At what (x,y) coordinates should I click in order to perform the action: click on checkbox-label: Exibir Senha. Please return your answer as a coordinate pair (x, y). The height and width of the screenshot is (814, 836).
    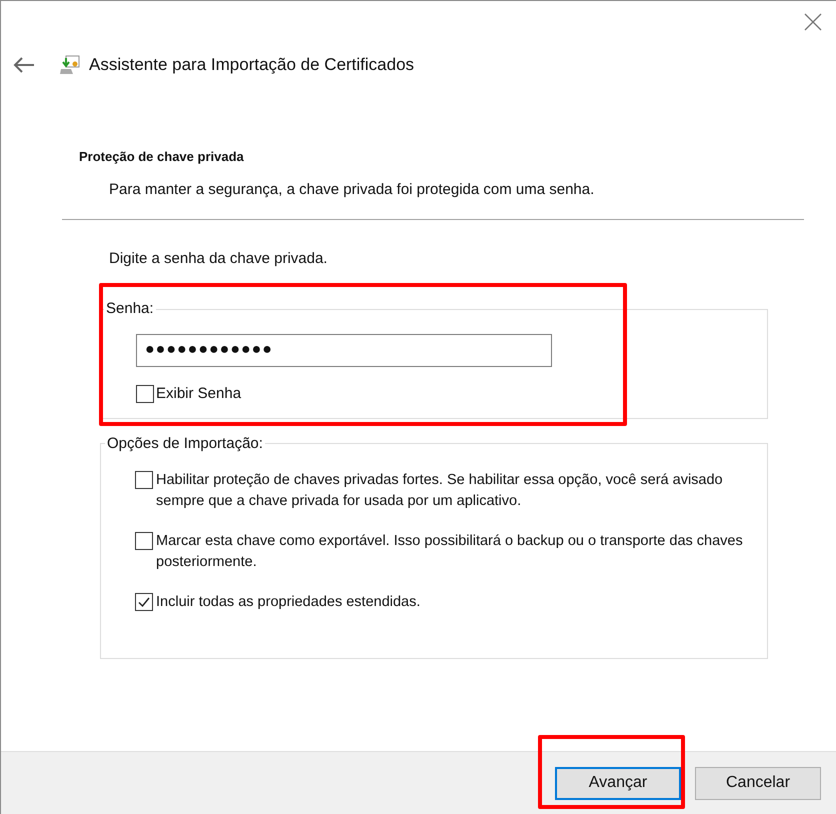
    Looking at the image, I should click on (199, 394).